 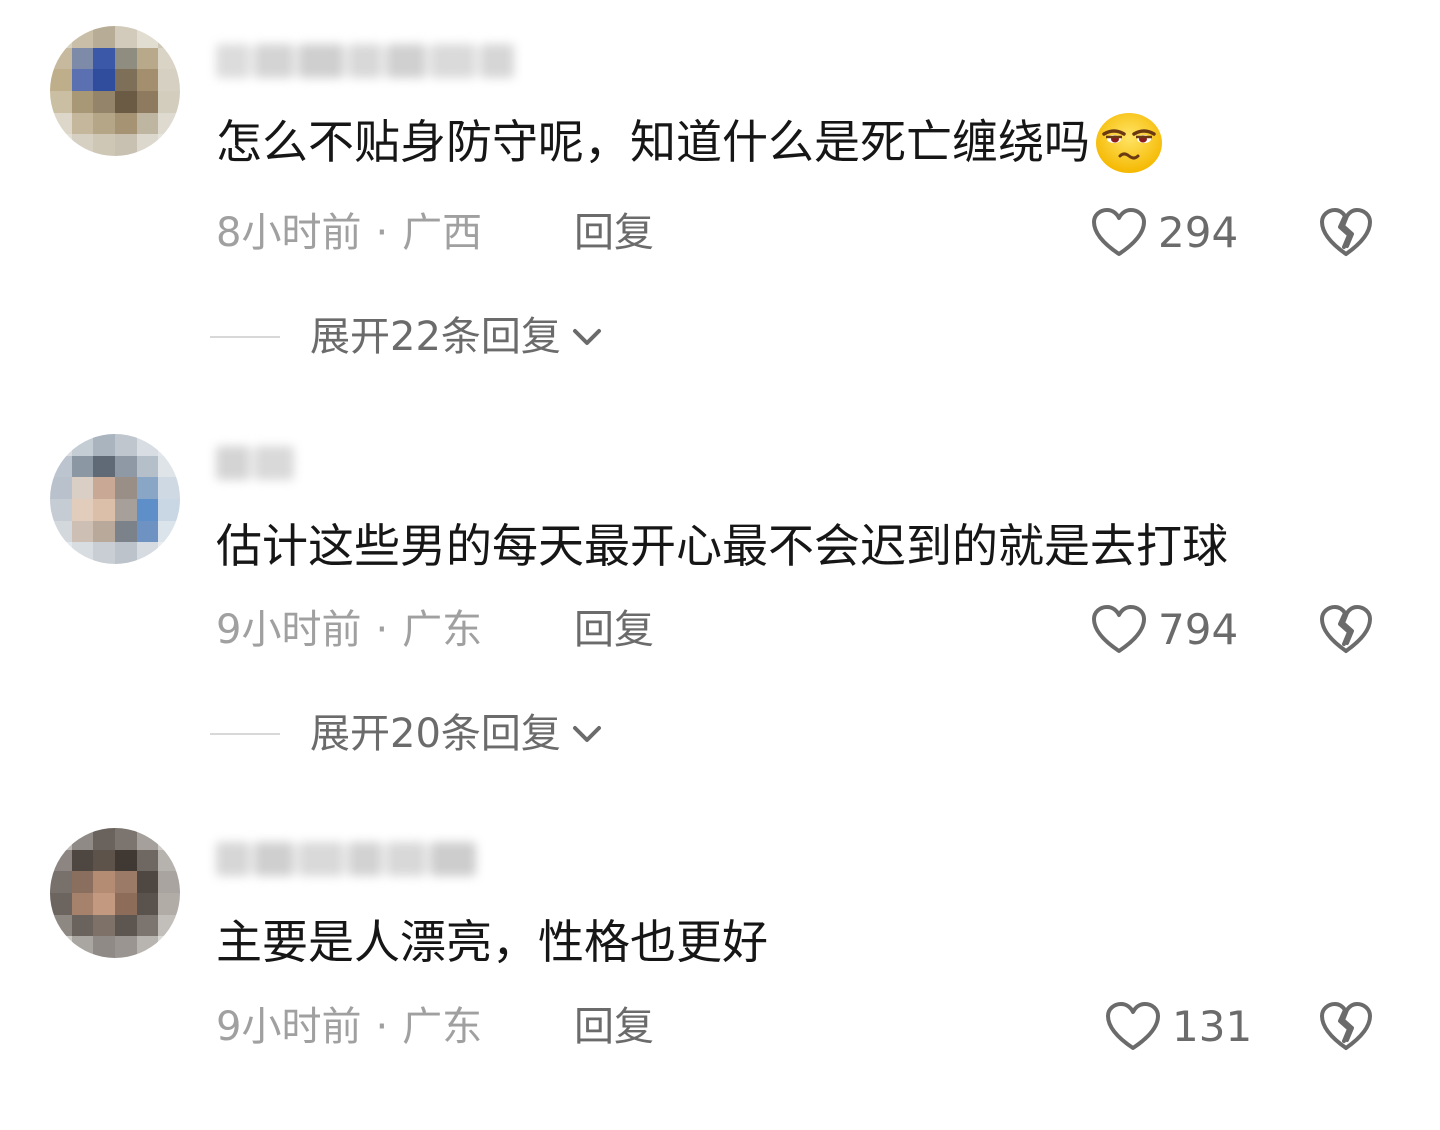 I want to click on comment-time: 8小时前, so click(x=289, y=233).